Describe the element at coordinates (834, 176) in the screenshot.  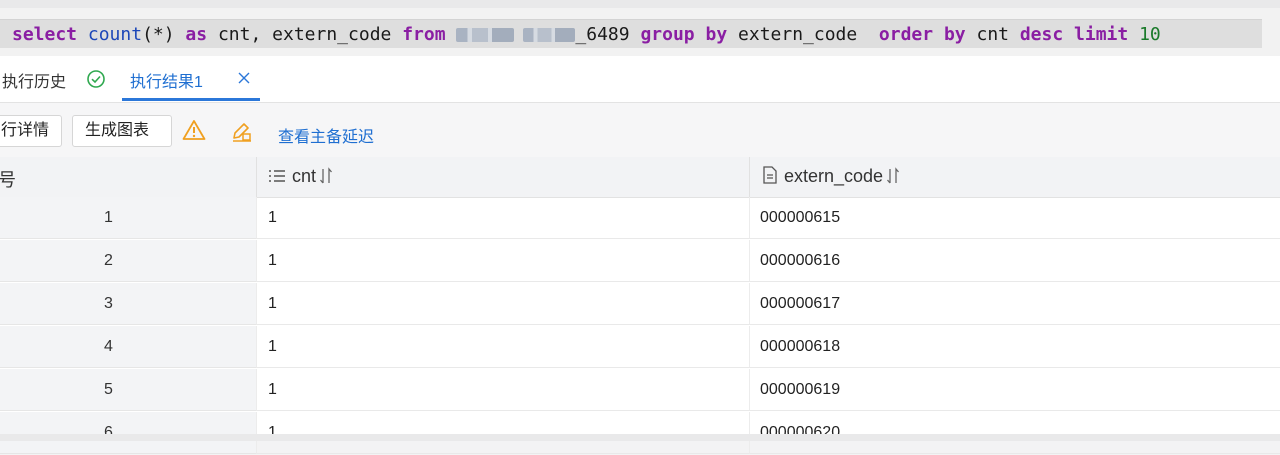
I see `column-header-label: extern_code` at that location.